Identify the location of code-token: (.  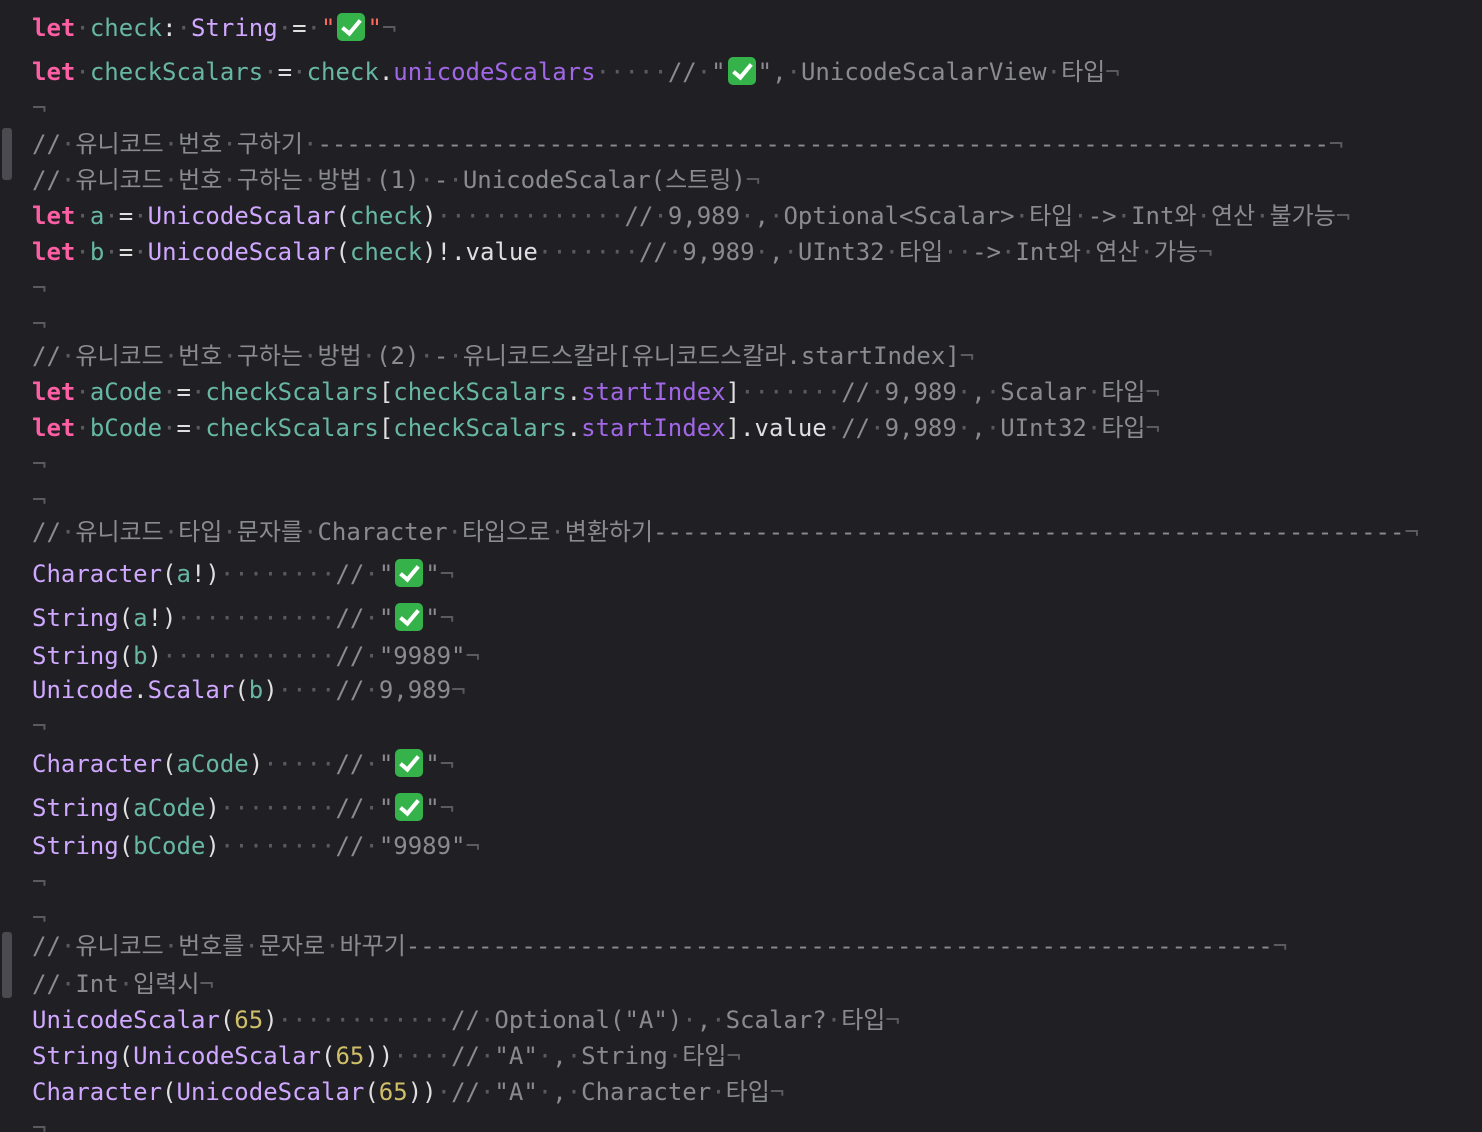
(126, 656).